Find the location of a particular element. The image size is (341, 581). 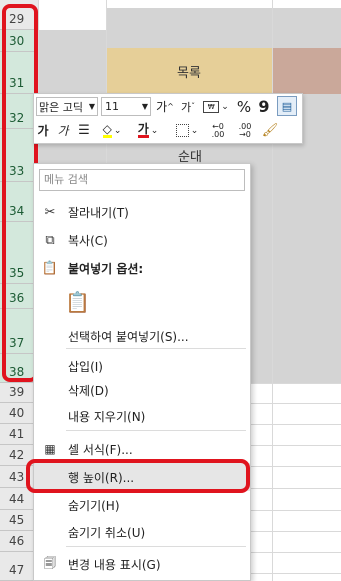

menu-item-label: 변경 내용 표시(G) is located at coordinates (114, 564).